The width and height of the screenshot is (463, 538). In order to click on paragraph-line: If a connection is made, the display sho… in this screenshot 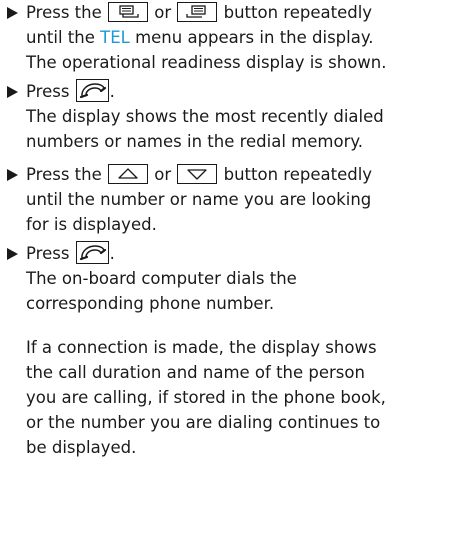, I will do `click(201, 347)`.